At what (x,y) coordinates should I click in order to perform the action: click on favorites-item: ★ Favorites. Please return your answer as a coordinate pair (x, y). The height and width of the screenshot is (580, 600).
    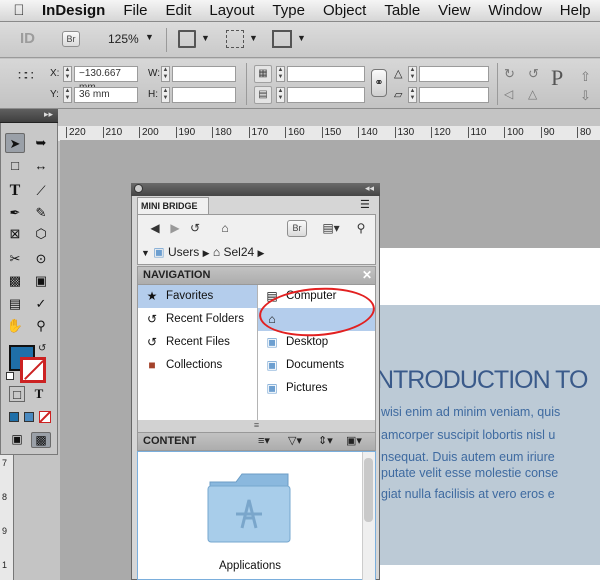
    Looking at the image, I should click on (197, 296).